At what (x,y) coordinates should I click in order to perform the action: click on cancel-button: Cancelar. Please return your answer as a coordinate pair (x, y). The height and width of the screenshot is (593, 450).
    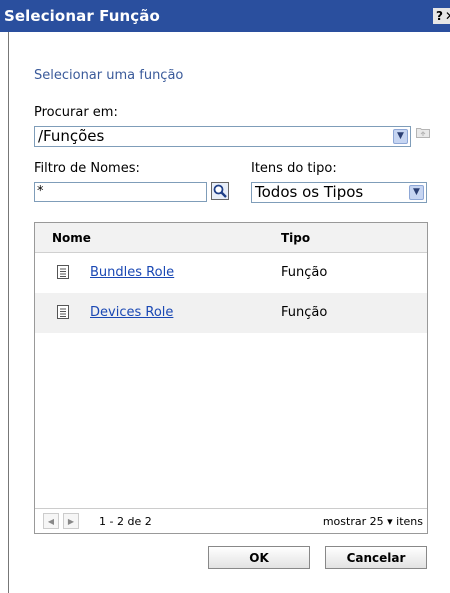
    Looking at the image, I should click on (376, 557).